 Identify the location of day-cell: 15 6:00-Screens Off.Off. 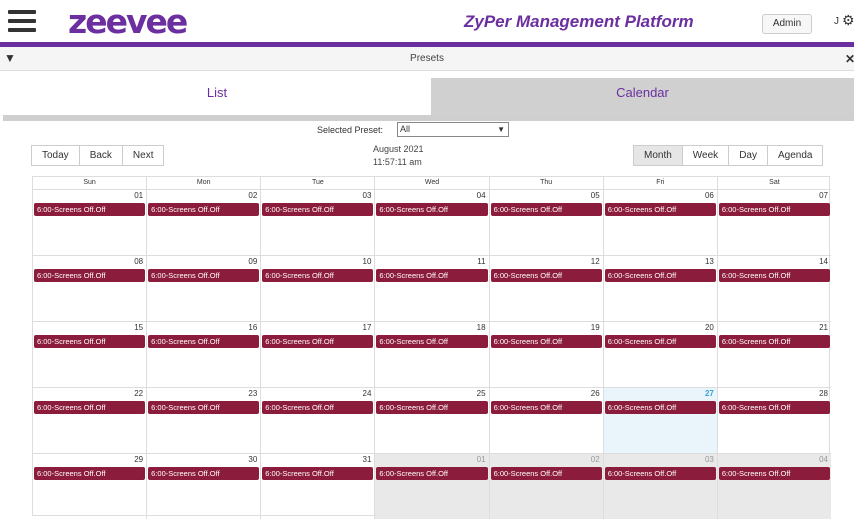
(89, 354).